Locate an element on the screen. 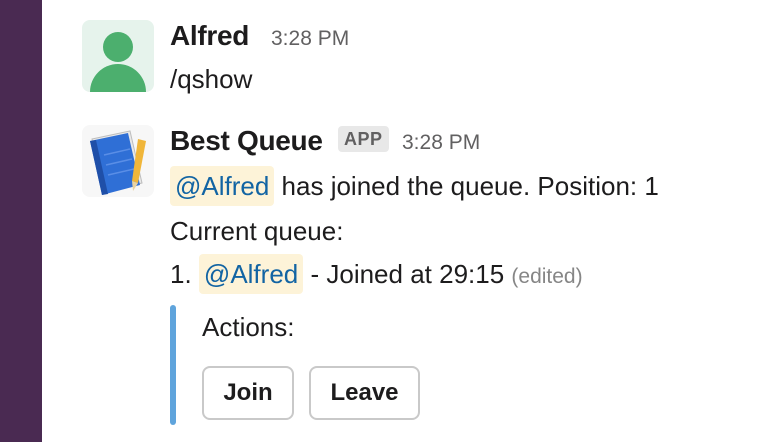  queue-entry-number: 1. is located at coordinates (184, 274).